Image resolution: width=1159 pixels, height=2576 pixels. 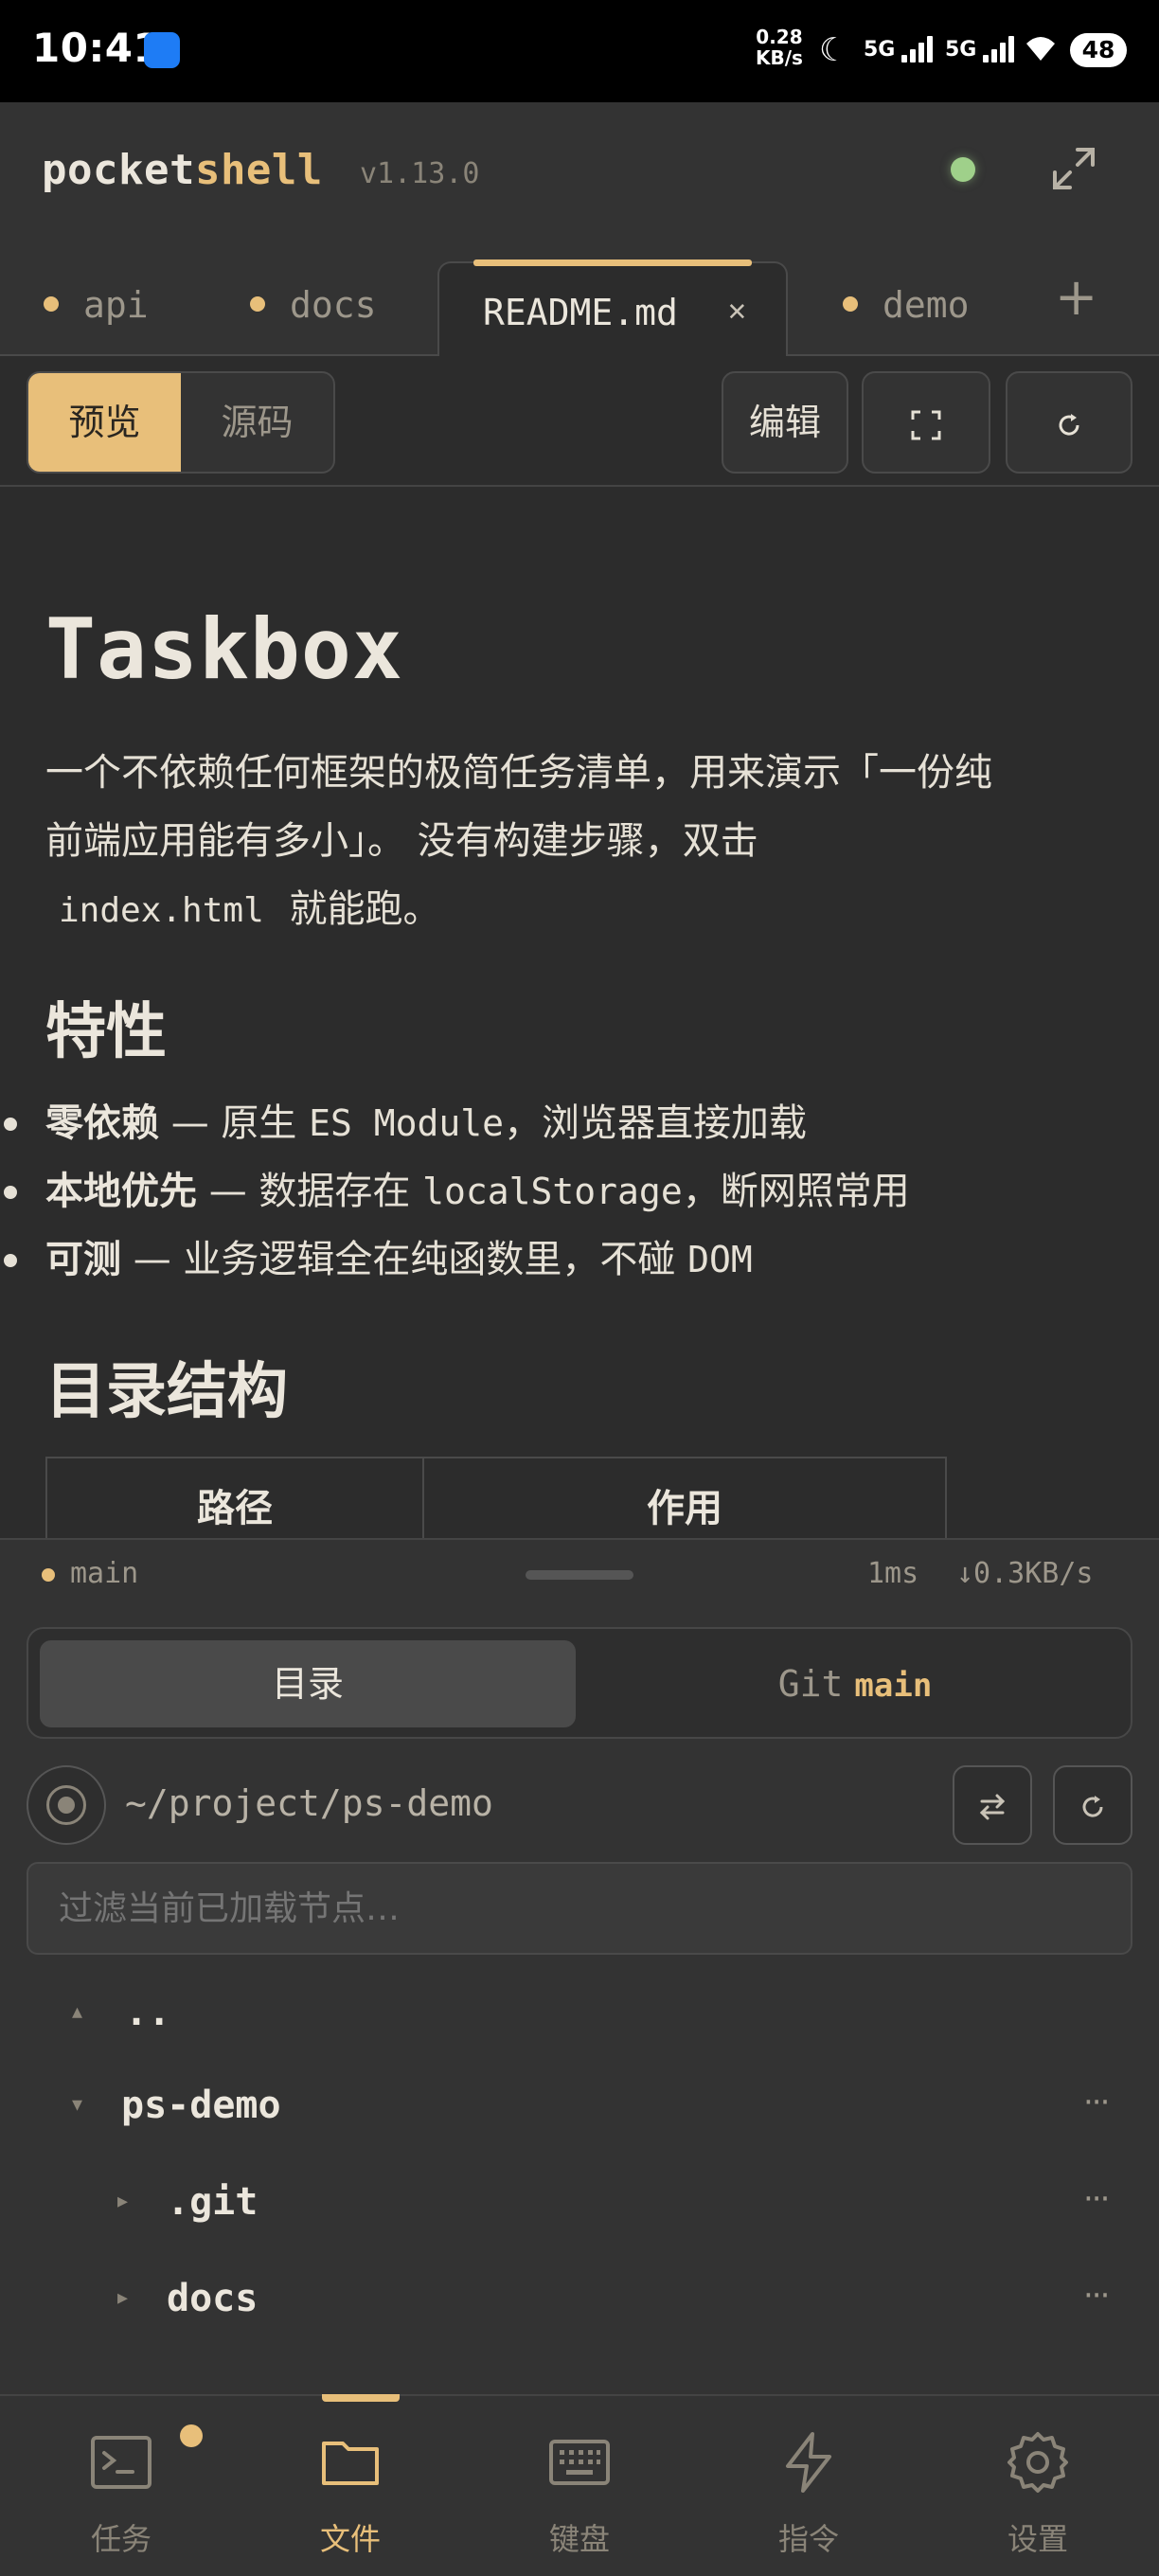 I want to click on switch-button, so click(x=992, y=1805).